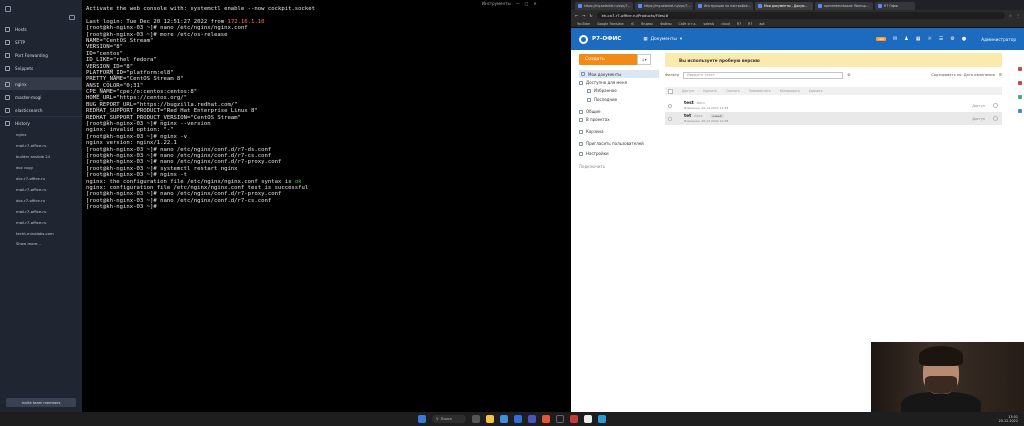 The image size is (1024, 426). Describe the element at coordinates (918, 39) in the screenshot. I see `calendar-icon: ▦` at that location.